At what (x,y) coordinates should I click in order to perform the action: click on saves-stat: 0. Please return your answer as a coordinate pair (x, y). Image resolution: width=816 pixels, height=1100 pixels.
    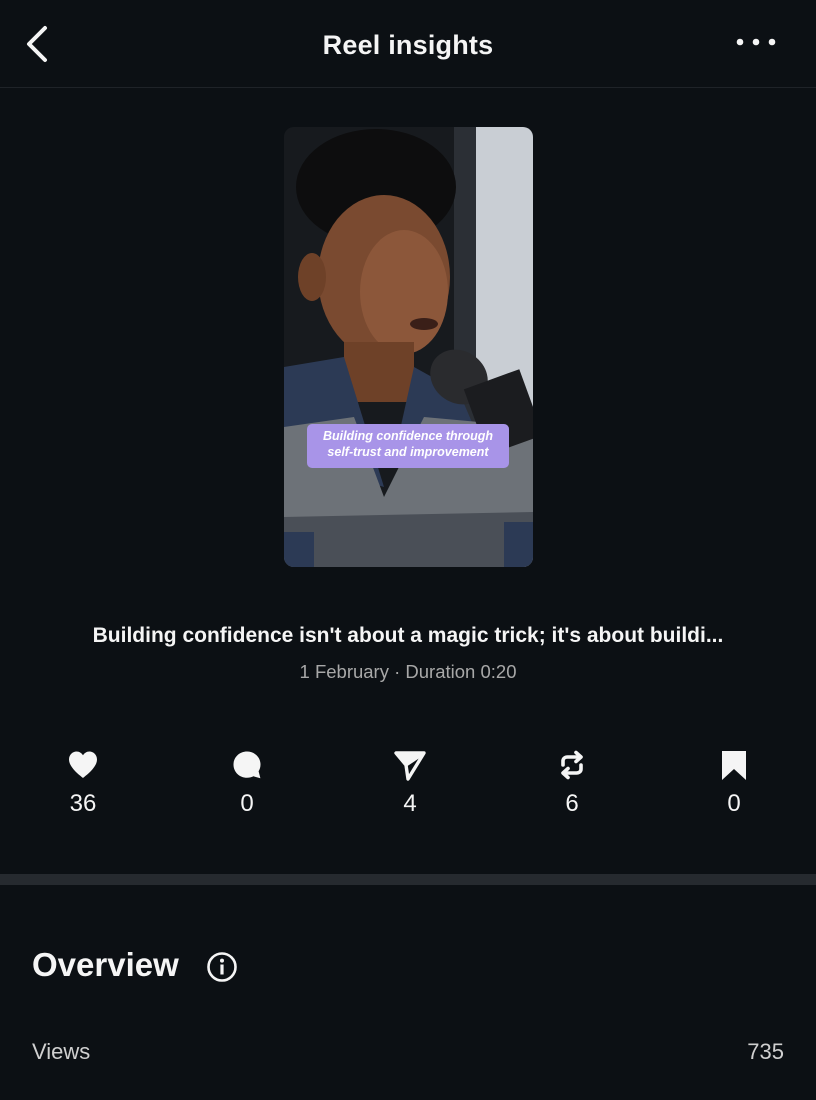
    Looking at the image, I should click on (734, 788).